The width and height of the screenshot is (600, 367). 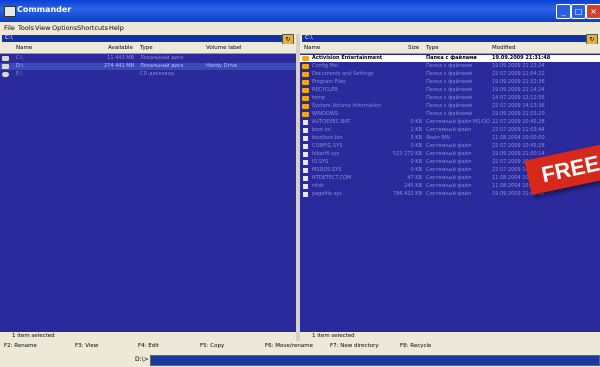 What do you see at coordinates (319, 98) in the screenshot?
I see `cell-name: temp` at bounding box center [319, 98].